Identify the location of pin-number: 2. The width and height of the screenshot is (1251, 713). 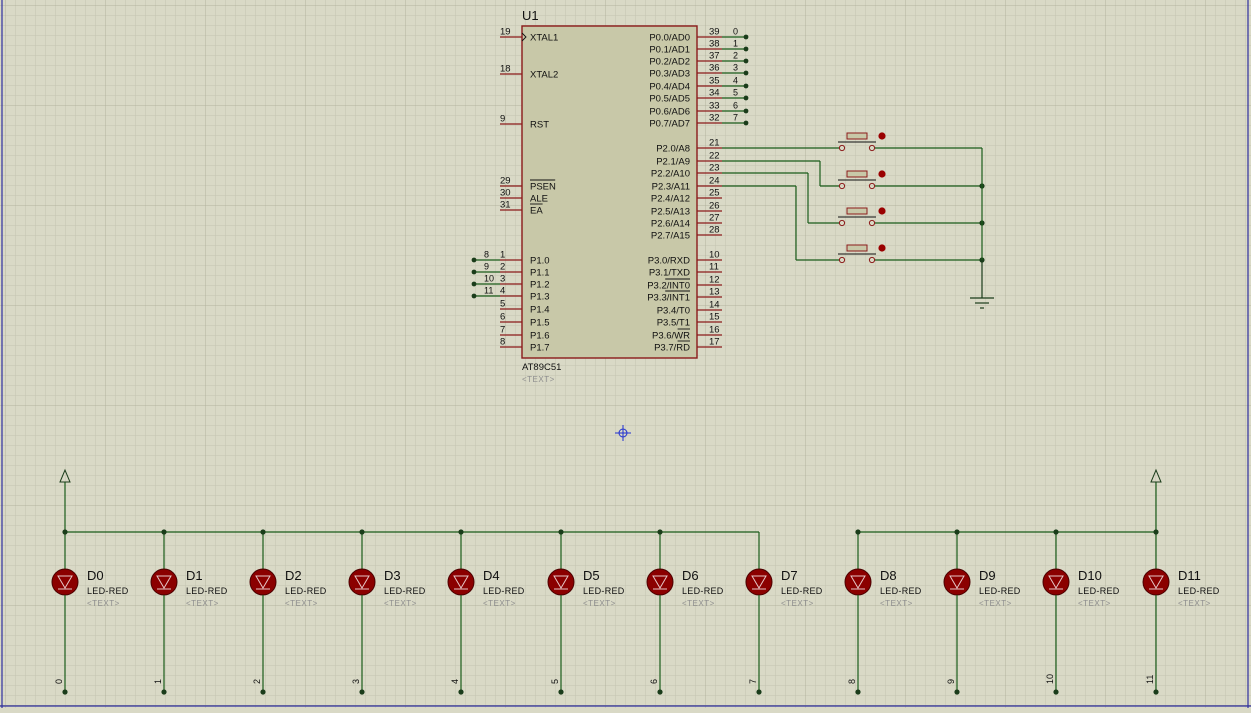
(502, 267).